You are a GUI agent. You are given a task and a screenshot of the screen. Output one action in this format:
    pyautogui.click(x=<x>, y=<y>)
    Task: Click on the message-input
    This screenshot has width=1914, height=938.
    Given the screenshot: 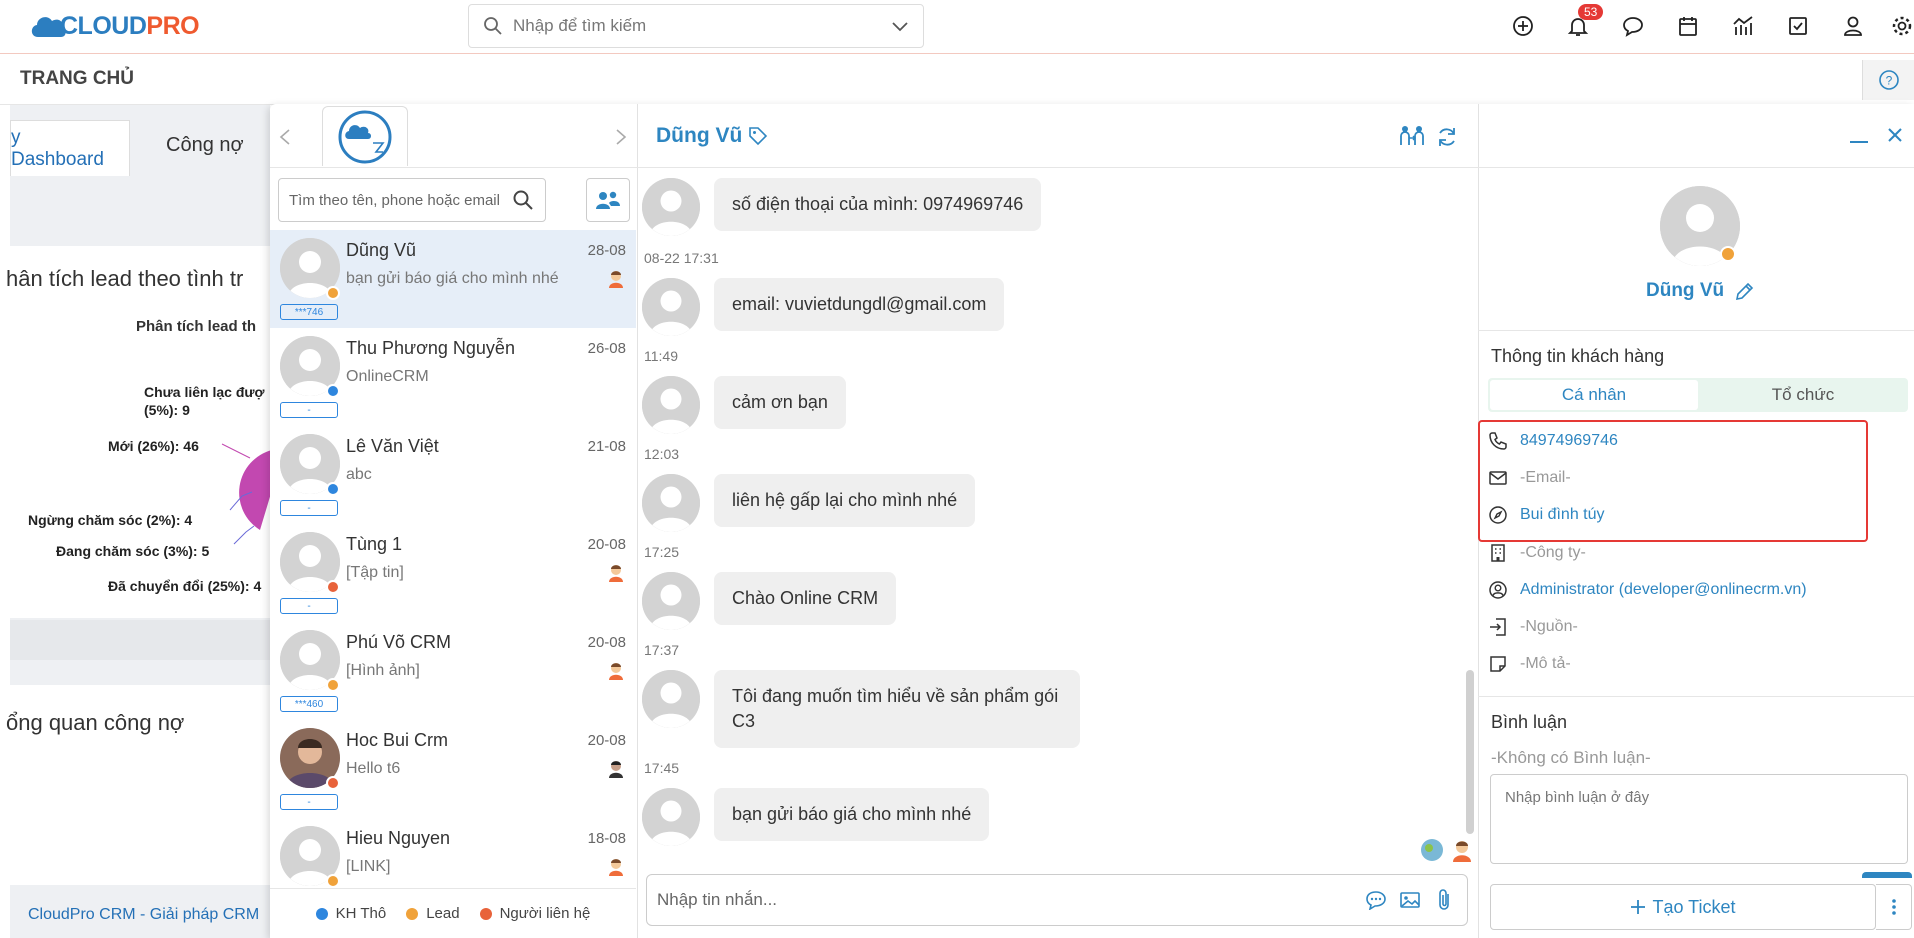 What is the action you would take?
    pyautogui.click(x=1003, y=900)
    